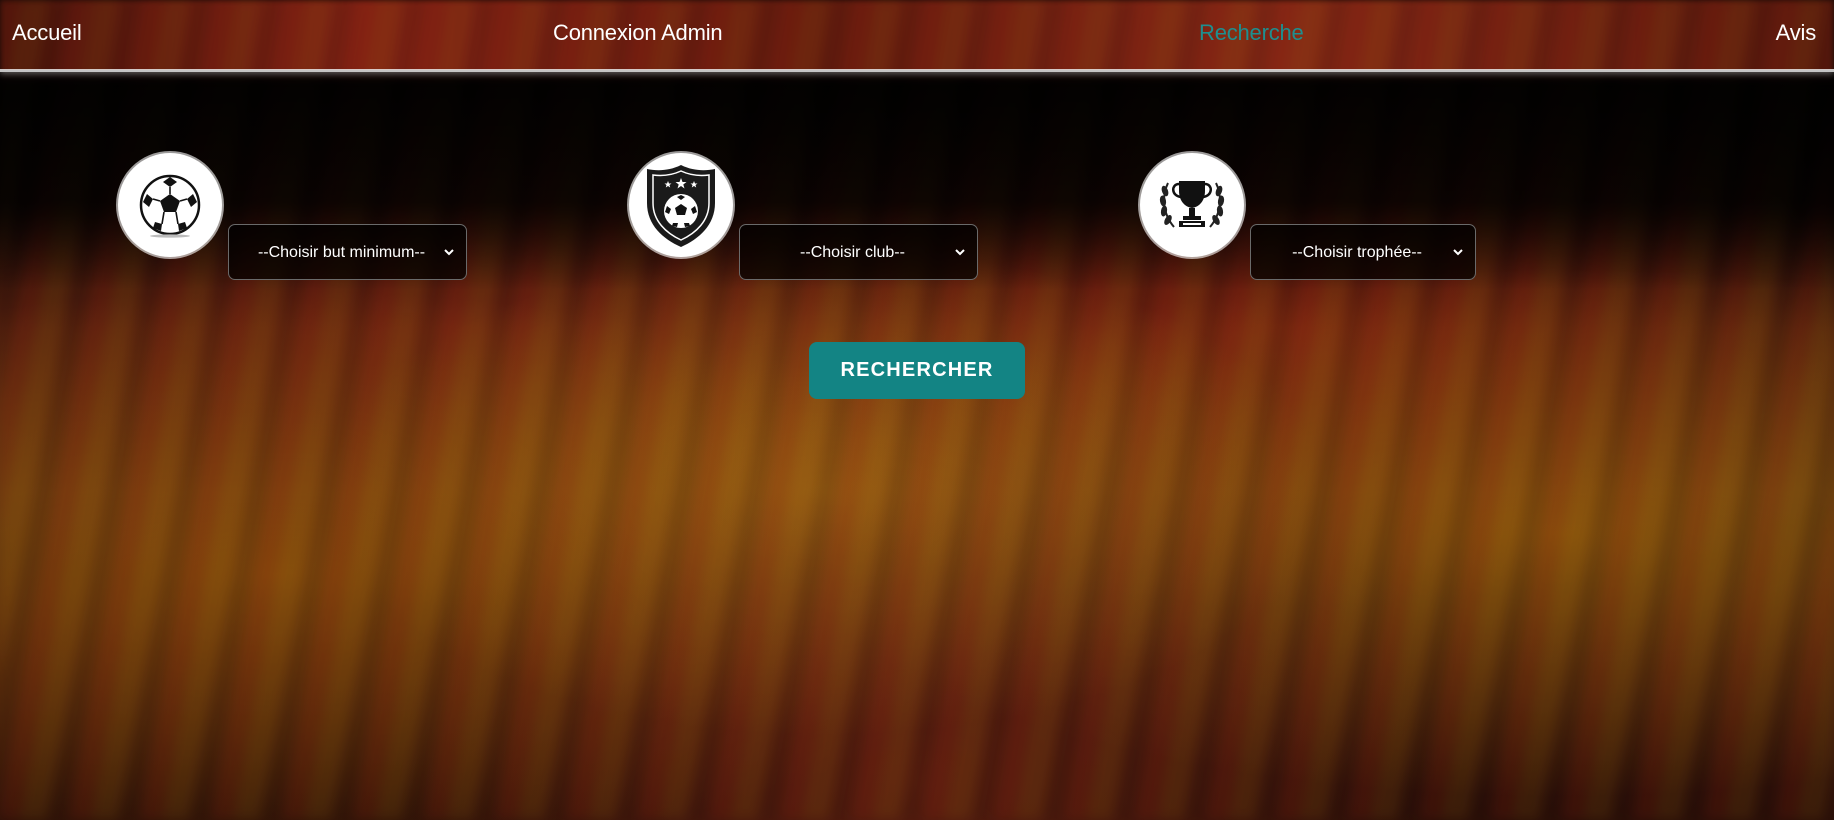 This screenshot has height=820, width=1834. Describe the element at coordinates (47, 33) in the screenshot. I see `nav-link-home: Accueil` at that location.